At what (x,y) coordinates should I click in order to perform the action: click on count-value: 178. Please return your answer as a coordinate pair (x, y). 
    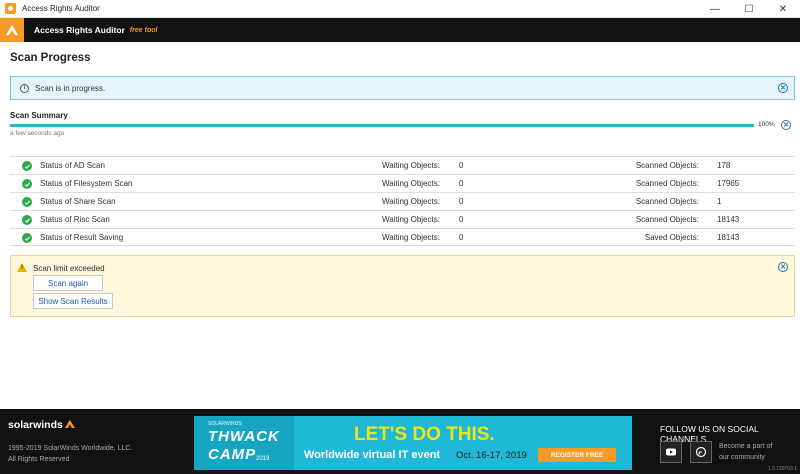
    Looking at the image, I should click on (724, 165).